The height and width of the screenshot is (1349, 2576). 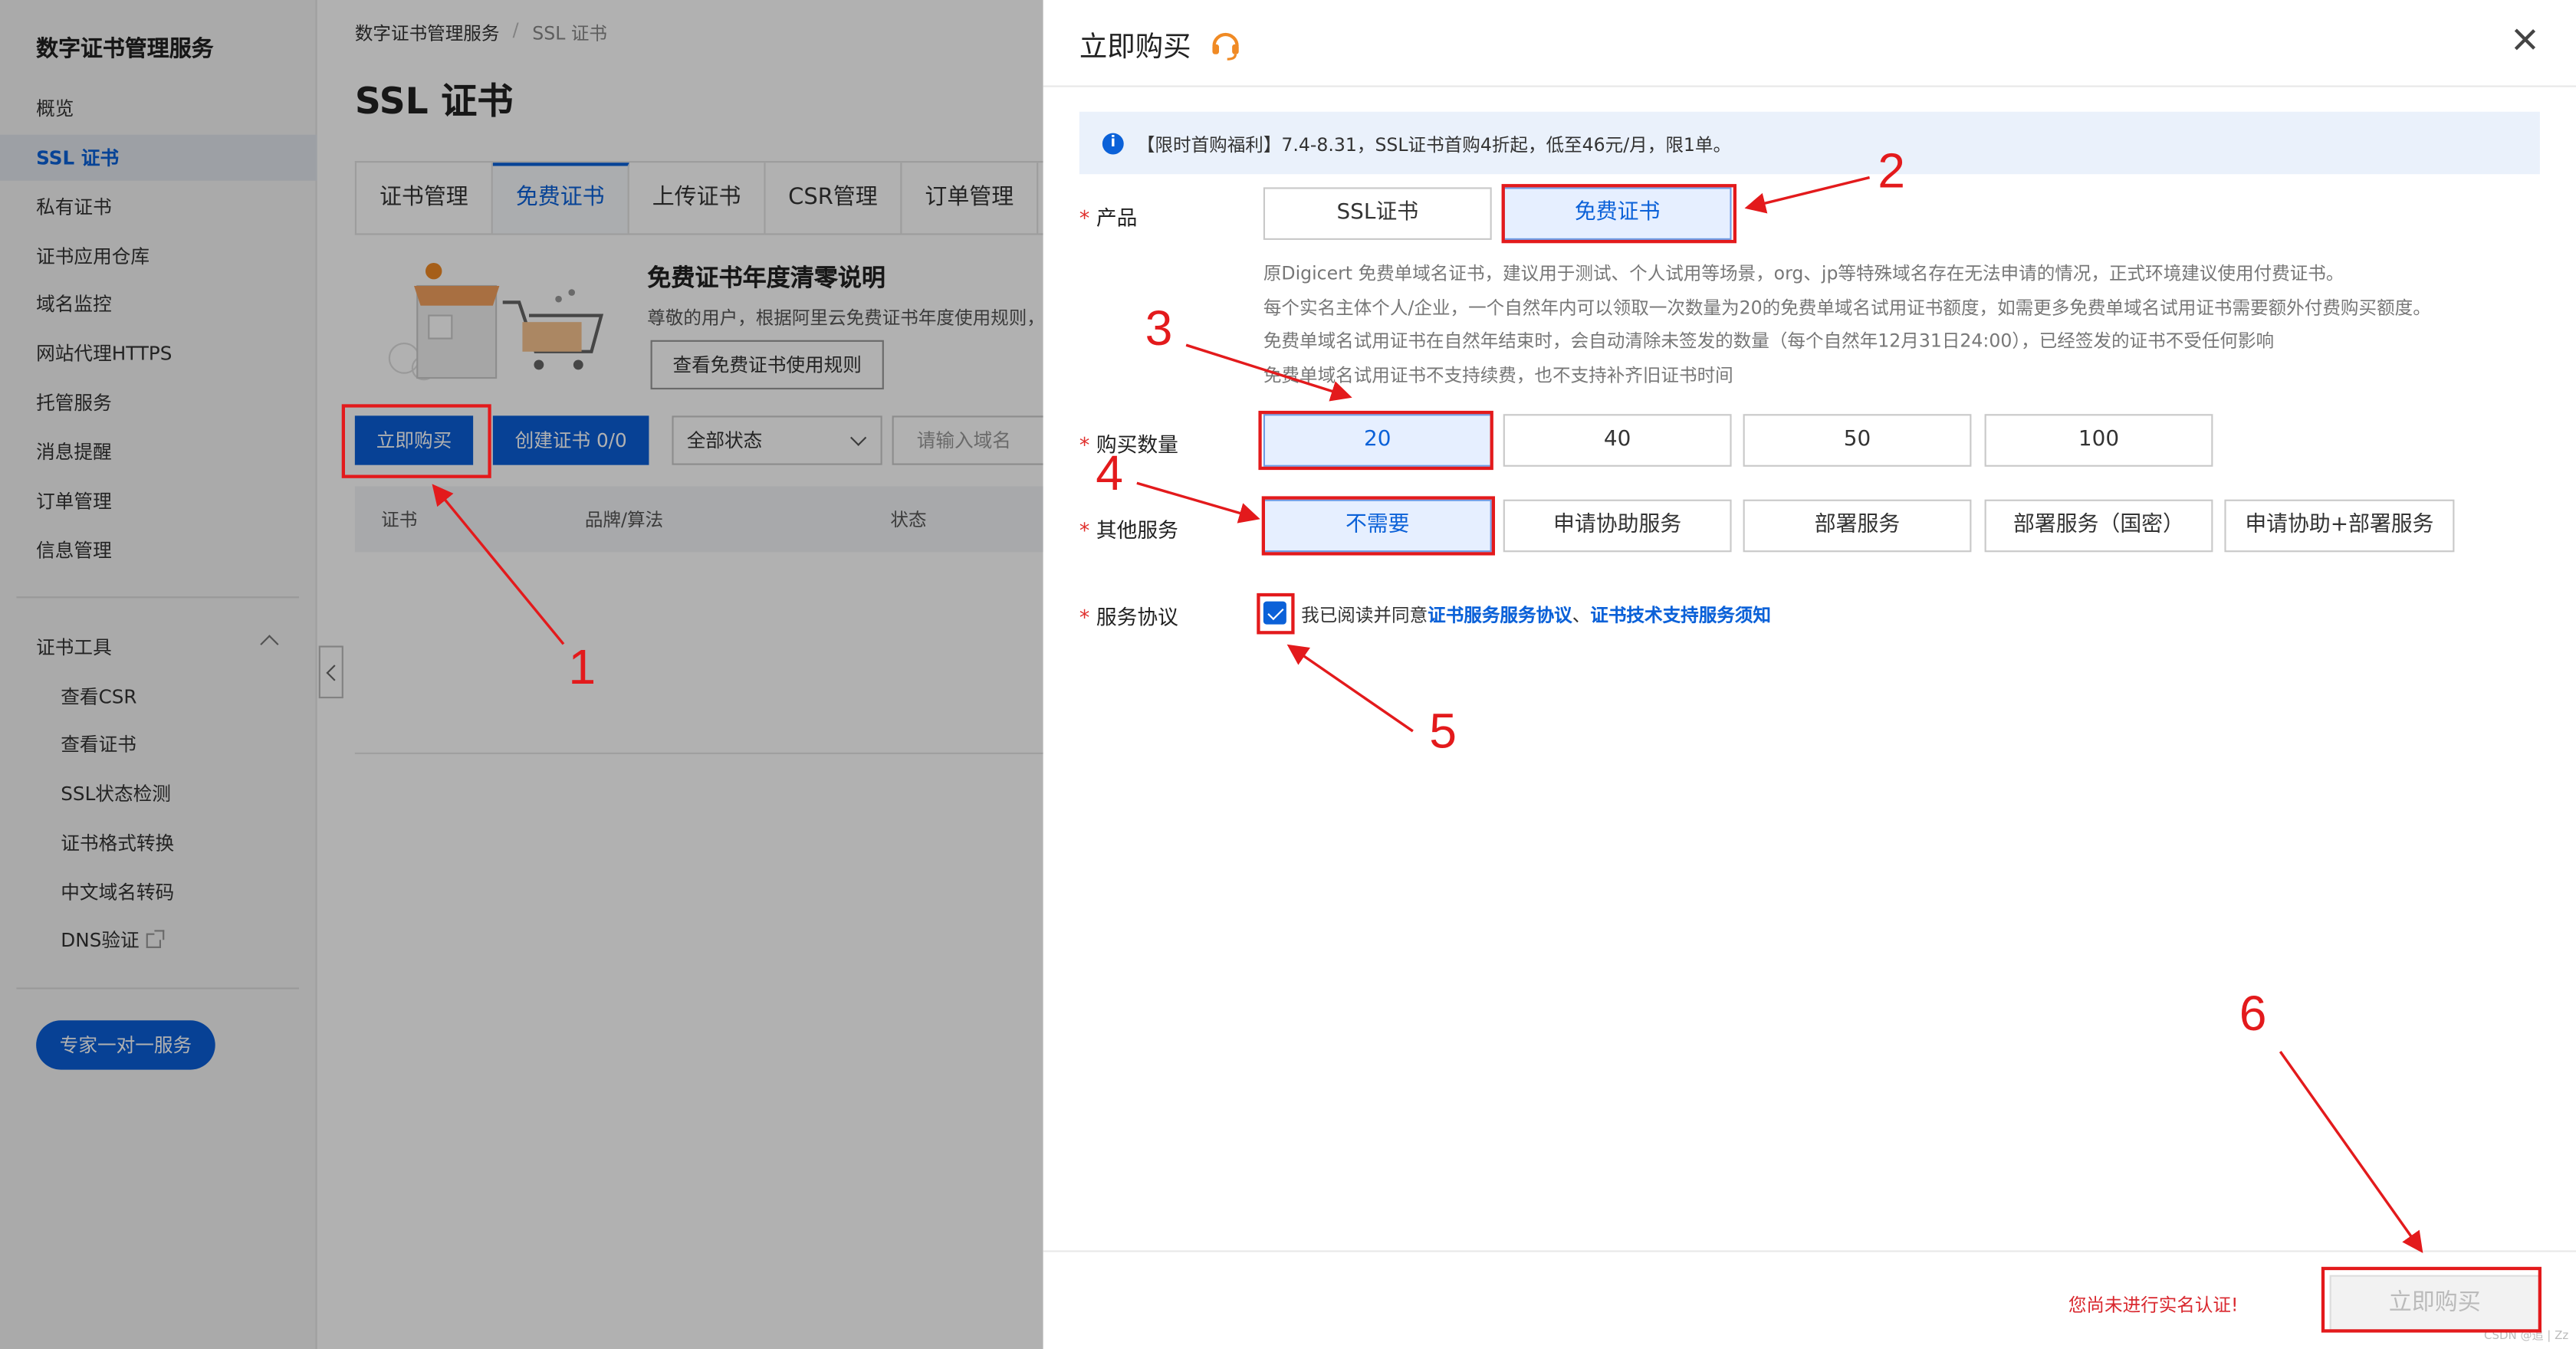 What do you see at coordinates (2099, 440) in the screenshot?
I see `quantity-option-100: 100` at bounding box center [2099, 440].